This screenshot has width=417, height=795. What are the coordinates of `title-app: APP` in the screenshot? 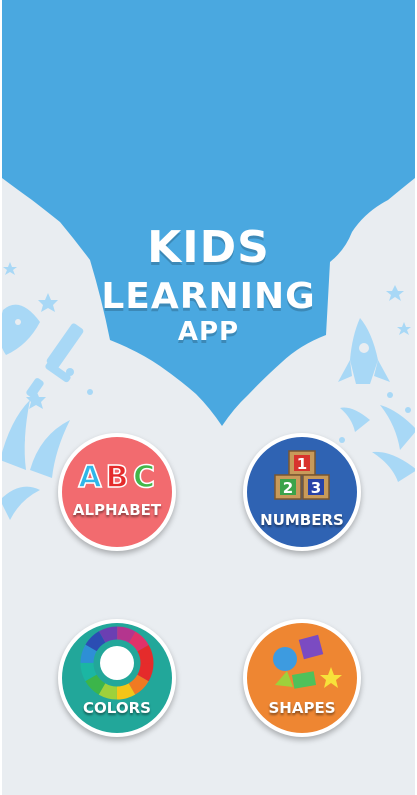 It's located at (208, 332).